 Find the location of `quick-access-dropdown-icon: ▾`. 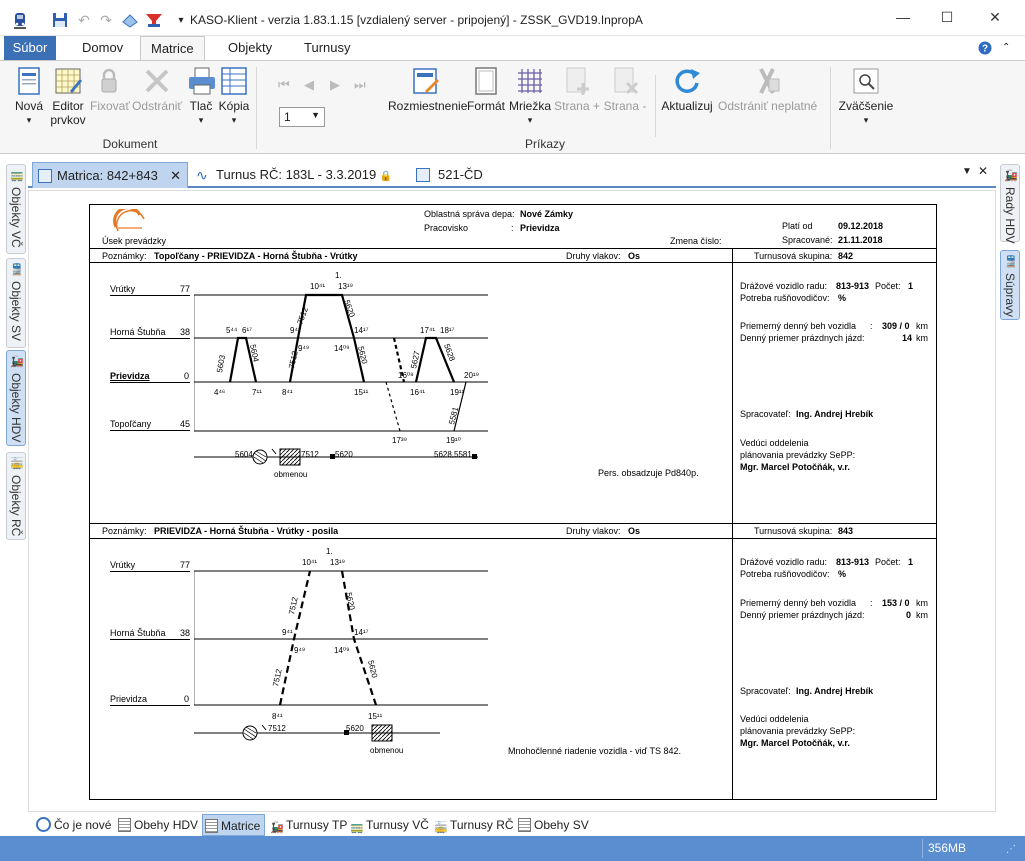

quick-access-dropdown-icon: ▾ is located at coordinates (181, 20).